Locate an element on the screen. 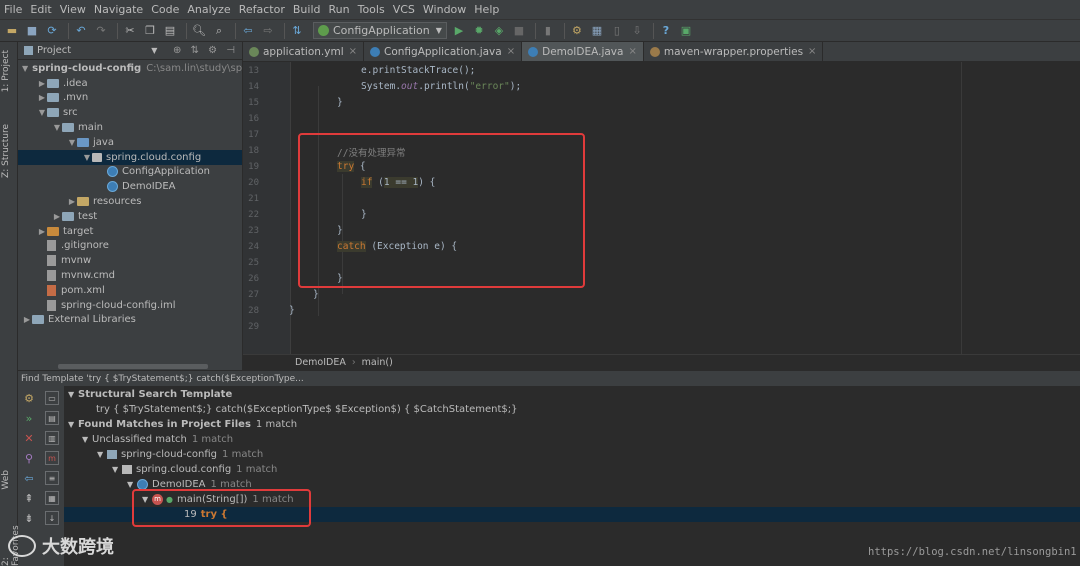  module-filter-icon: m is located at coordinates (52, 458).